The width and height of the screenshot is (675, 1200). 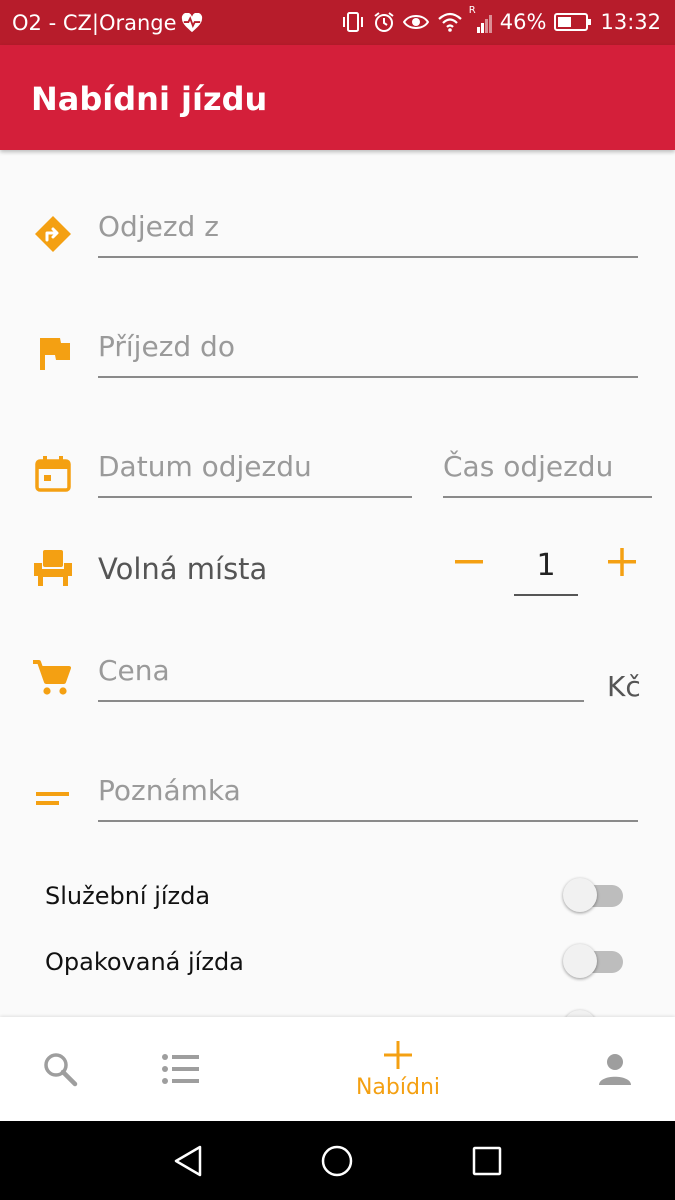 I want to click on decrease-seats-button, so click(x=469, y=562).